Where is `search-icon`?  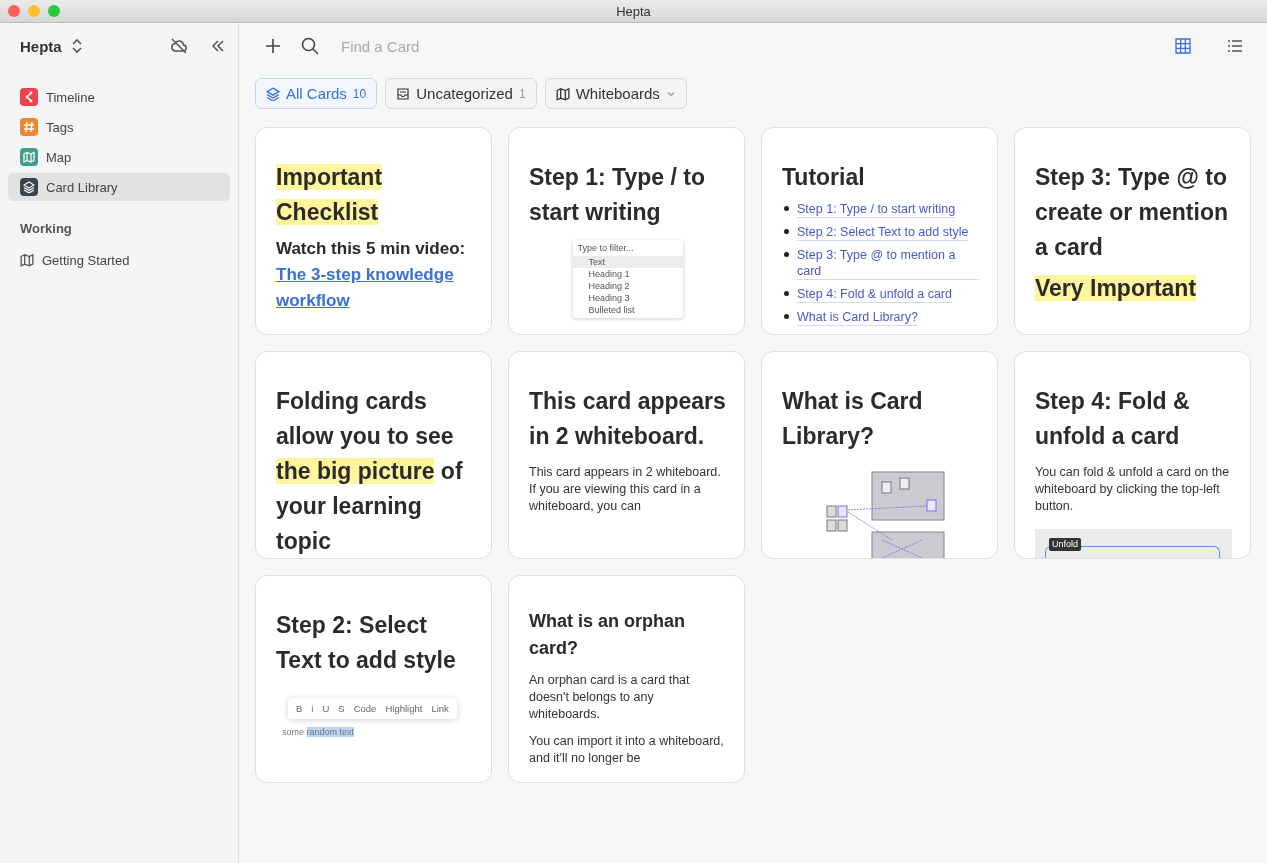
search-icon is located at coordinates (310, 46).